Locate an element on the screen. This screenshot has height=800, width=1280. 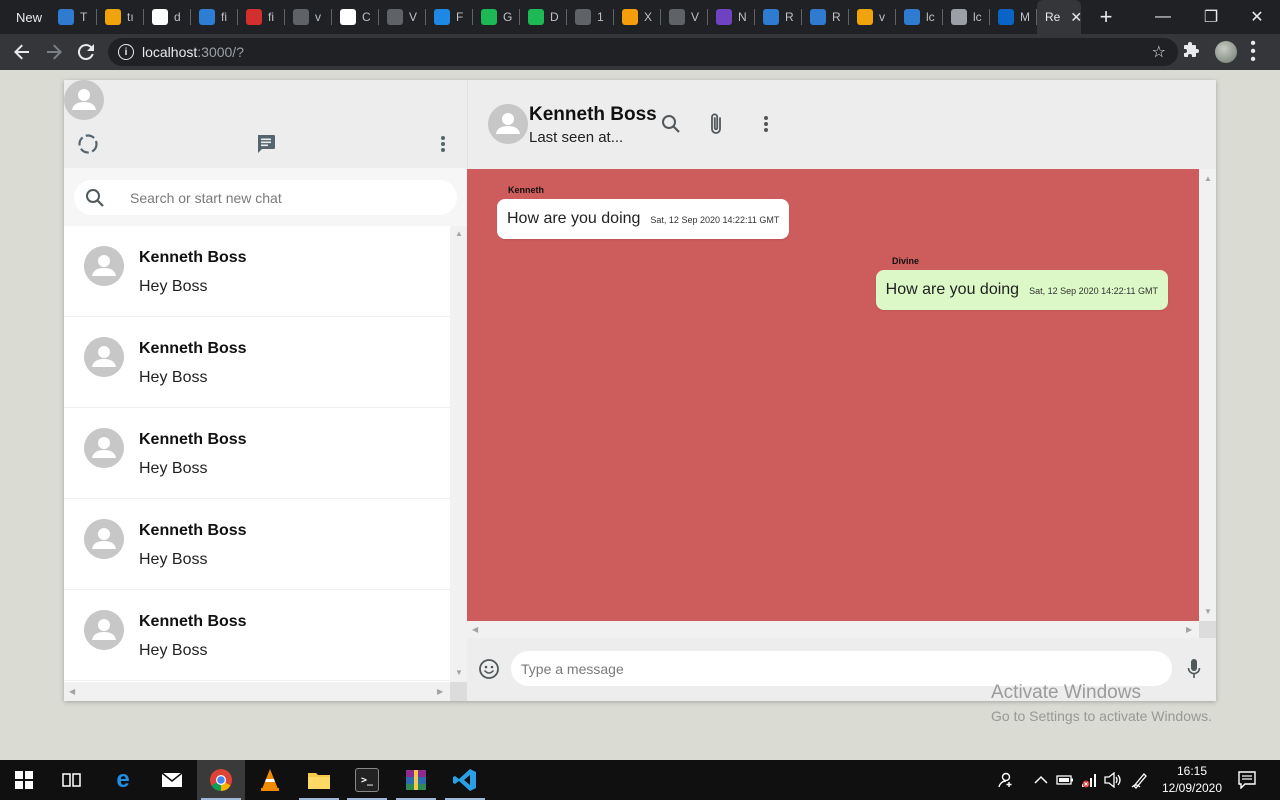
vscode-icon is located at coordinates (465, 780).